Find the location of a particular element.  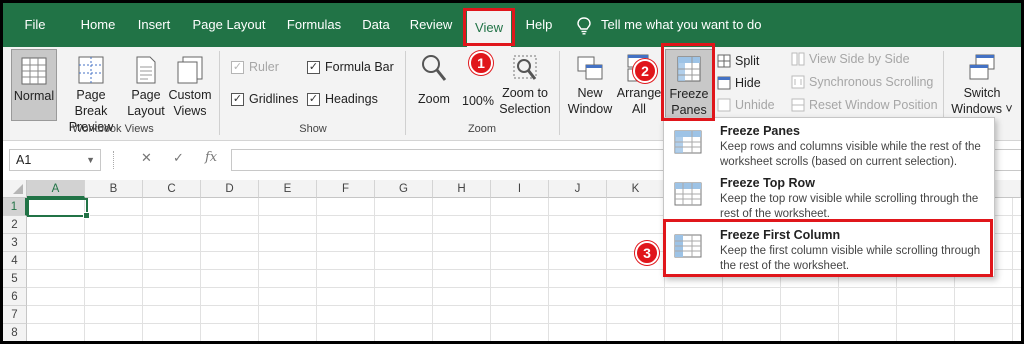

gridlines-checkbox: ✓ Gridlines is located at coordinates (264, 99).